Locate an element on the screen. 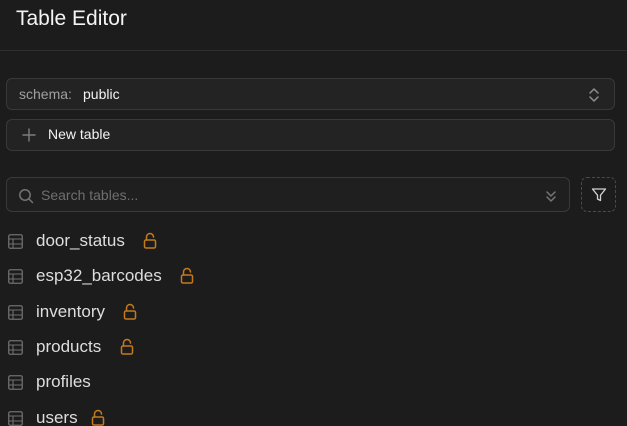  search-input is located at coordinates (286, 195).